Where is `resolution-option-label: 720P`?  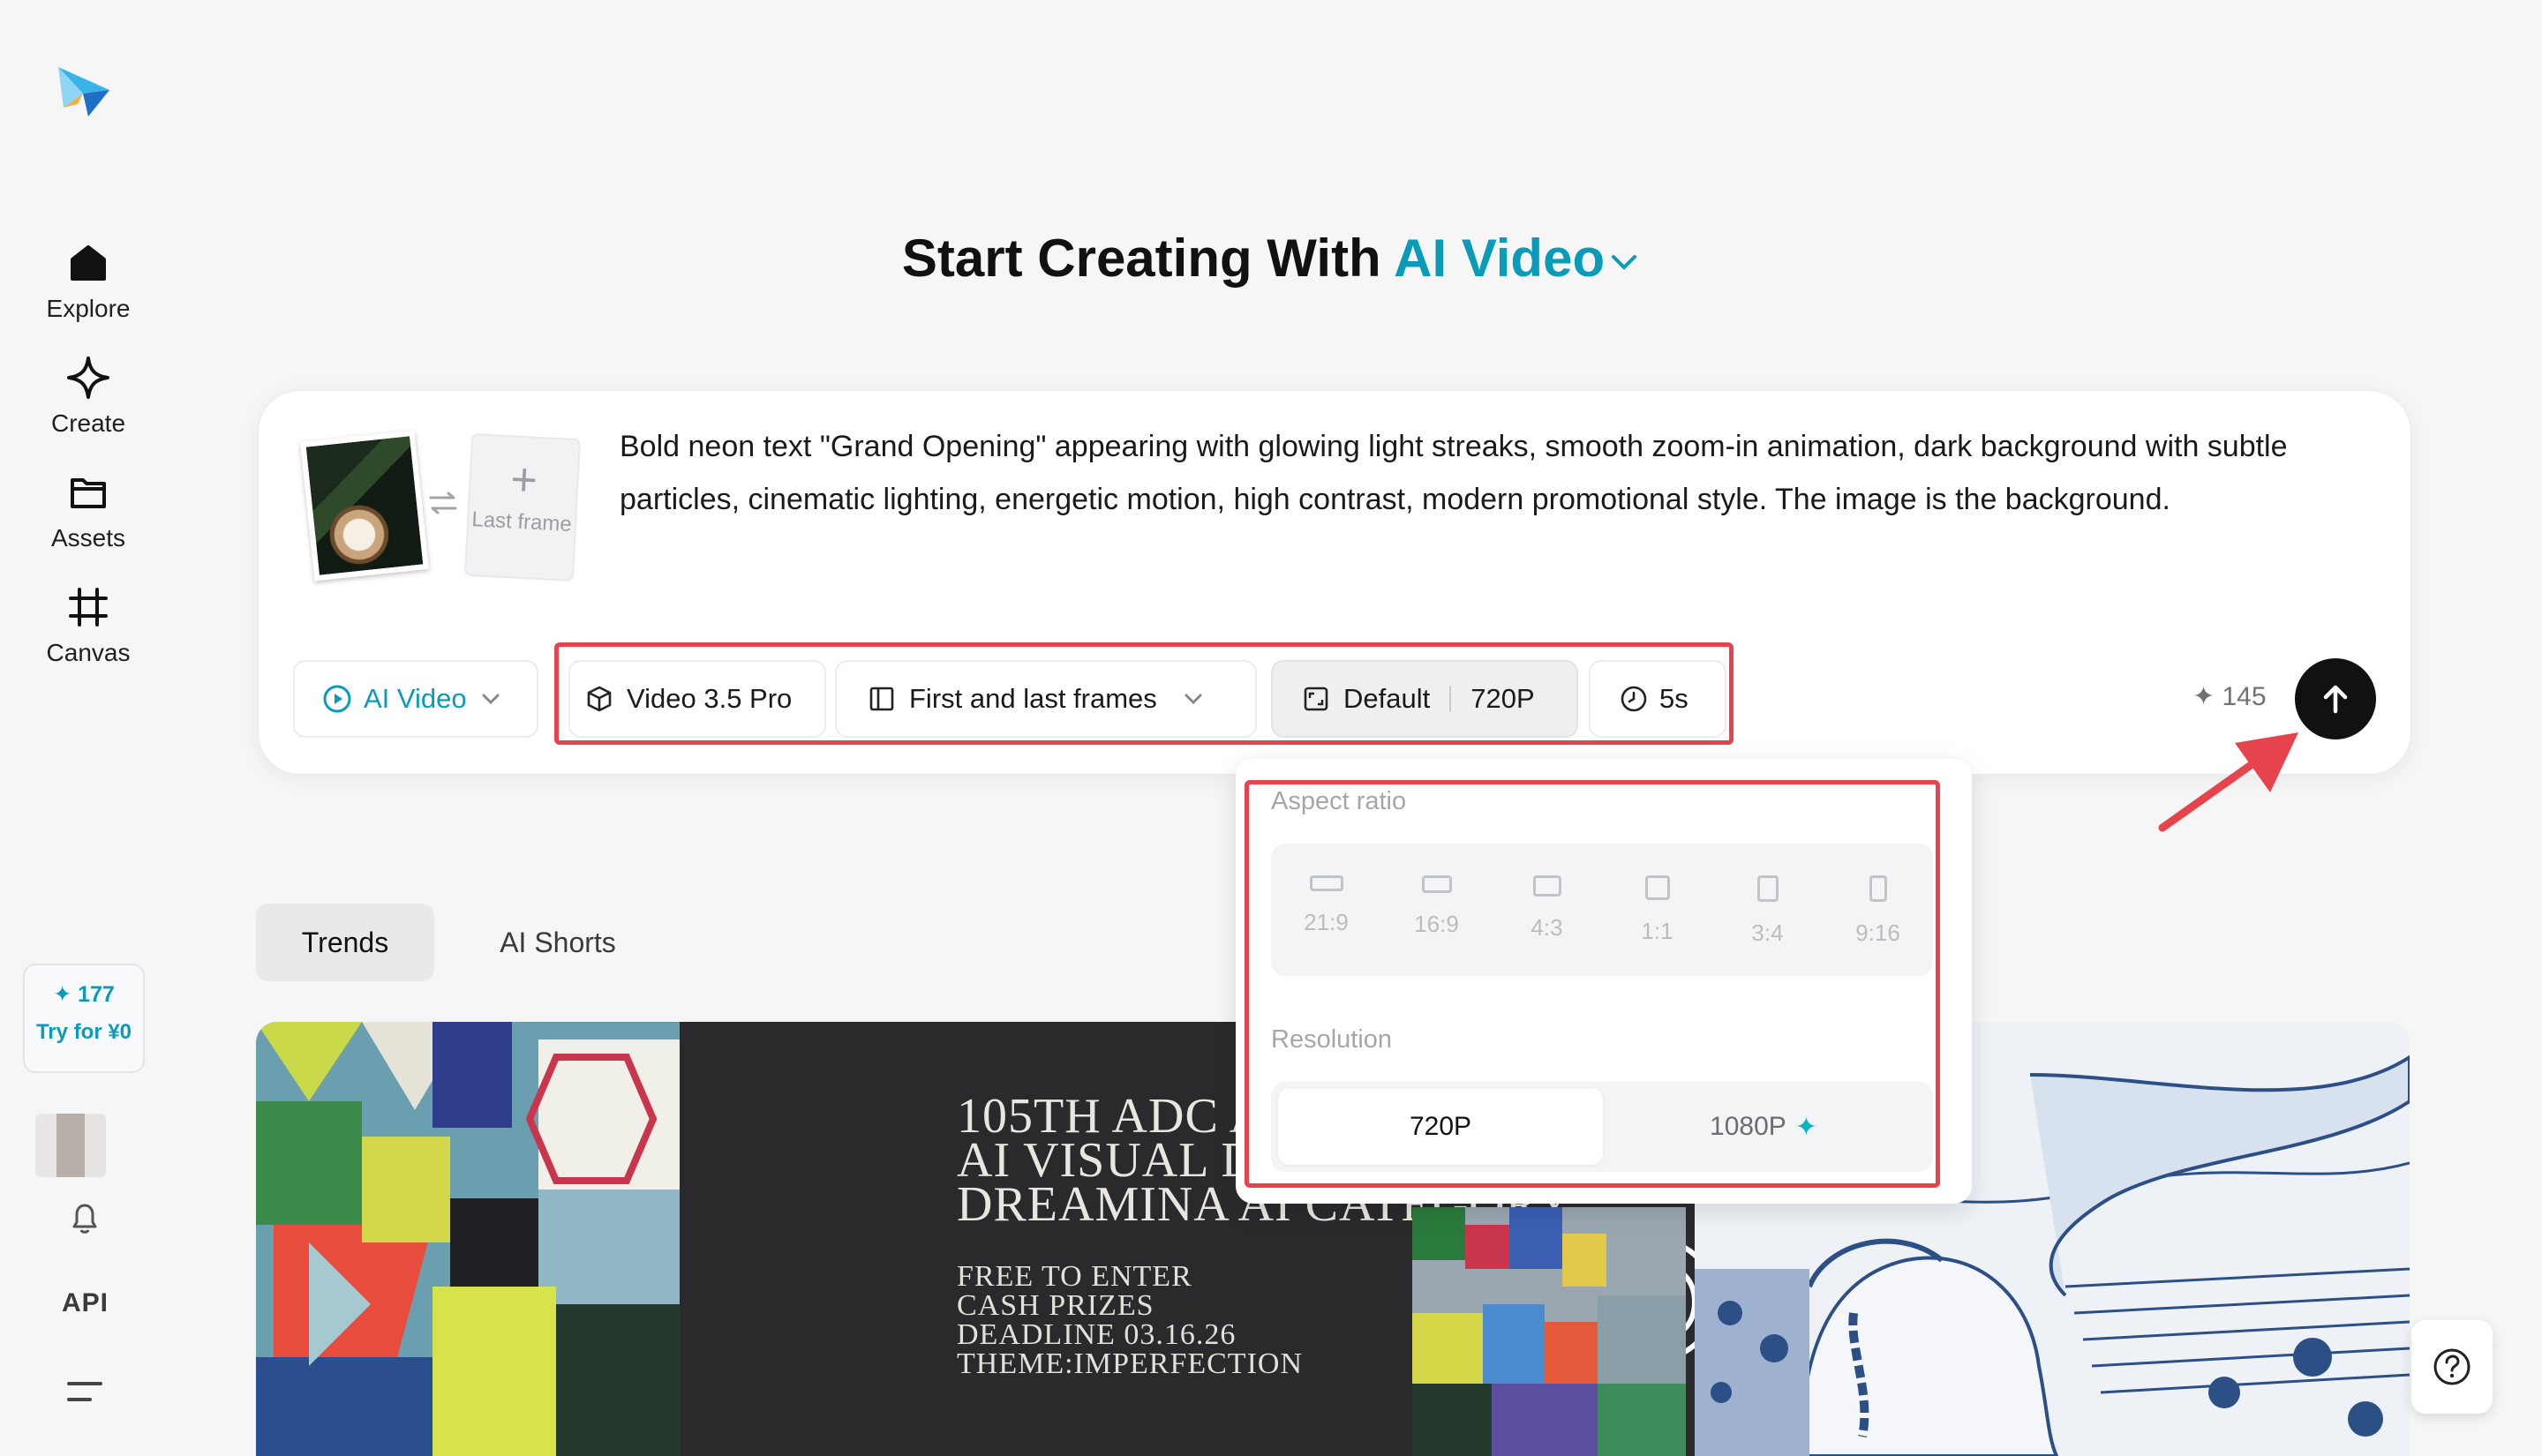
resolution-option-label: 720P is located at coordinates (1441, 1126).